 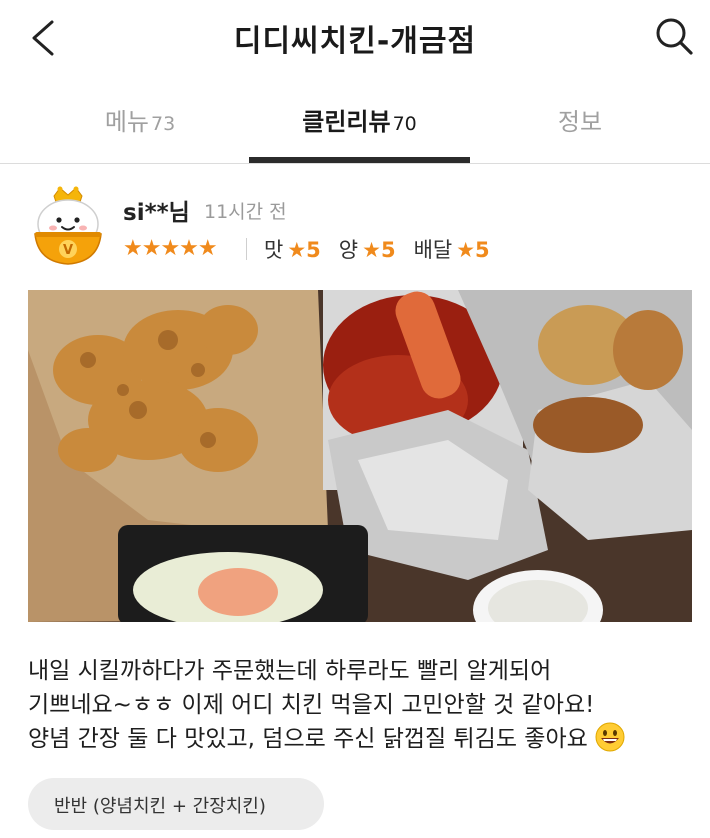 I want to click on rating-quantity-label: 양, so click(x=348, y=250).